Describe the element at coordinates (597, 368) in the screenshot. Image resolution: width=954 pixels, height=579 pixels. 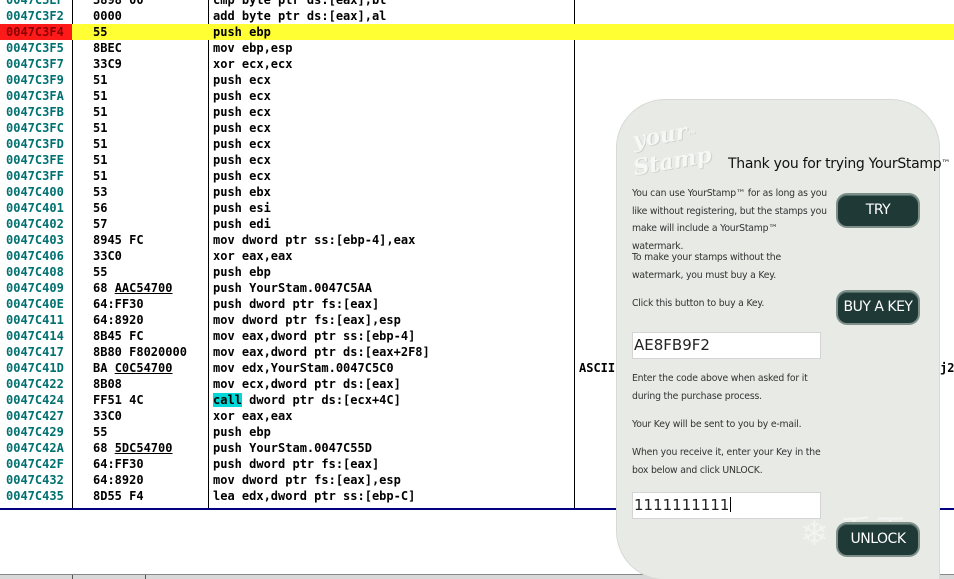
I see `comment-cell: ASCII` at that location.